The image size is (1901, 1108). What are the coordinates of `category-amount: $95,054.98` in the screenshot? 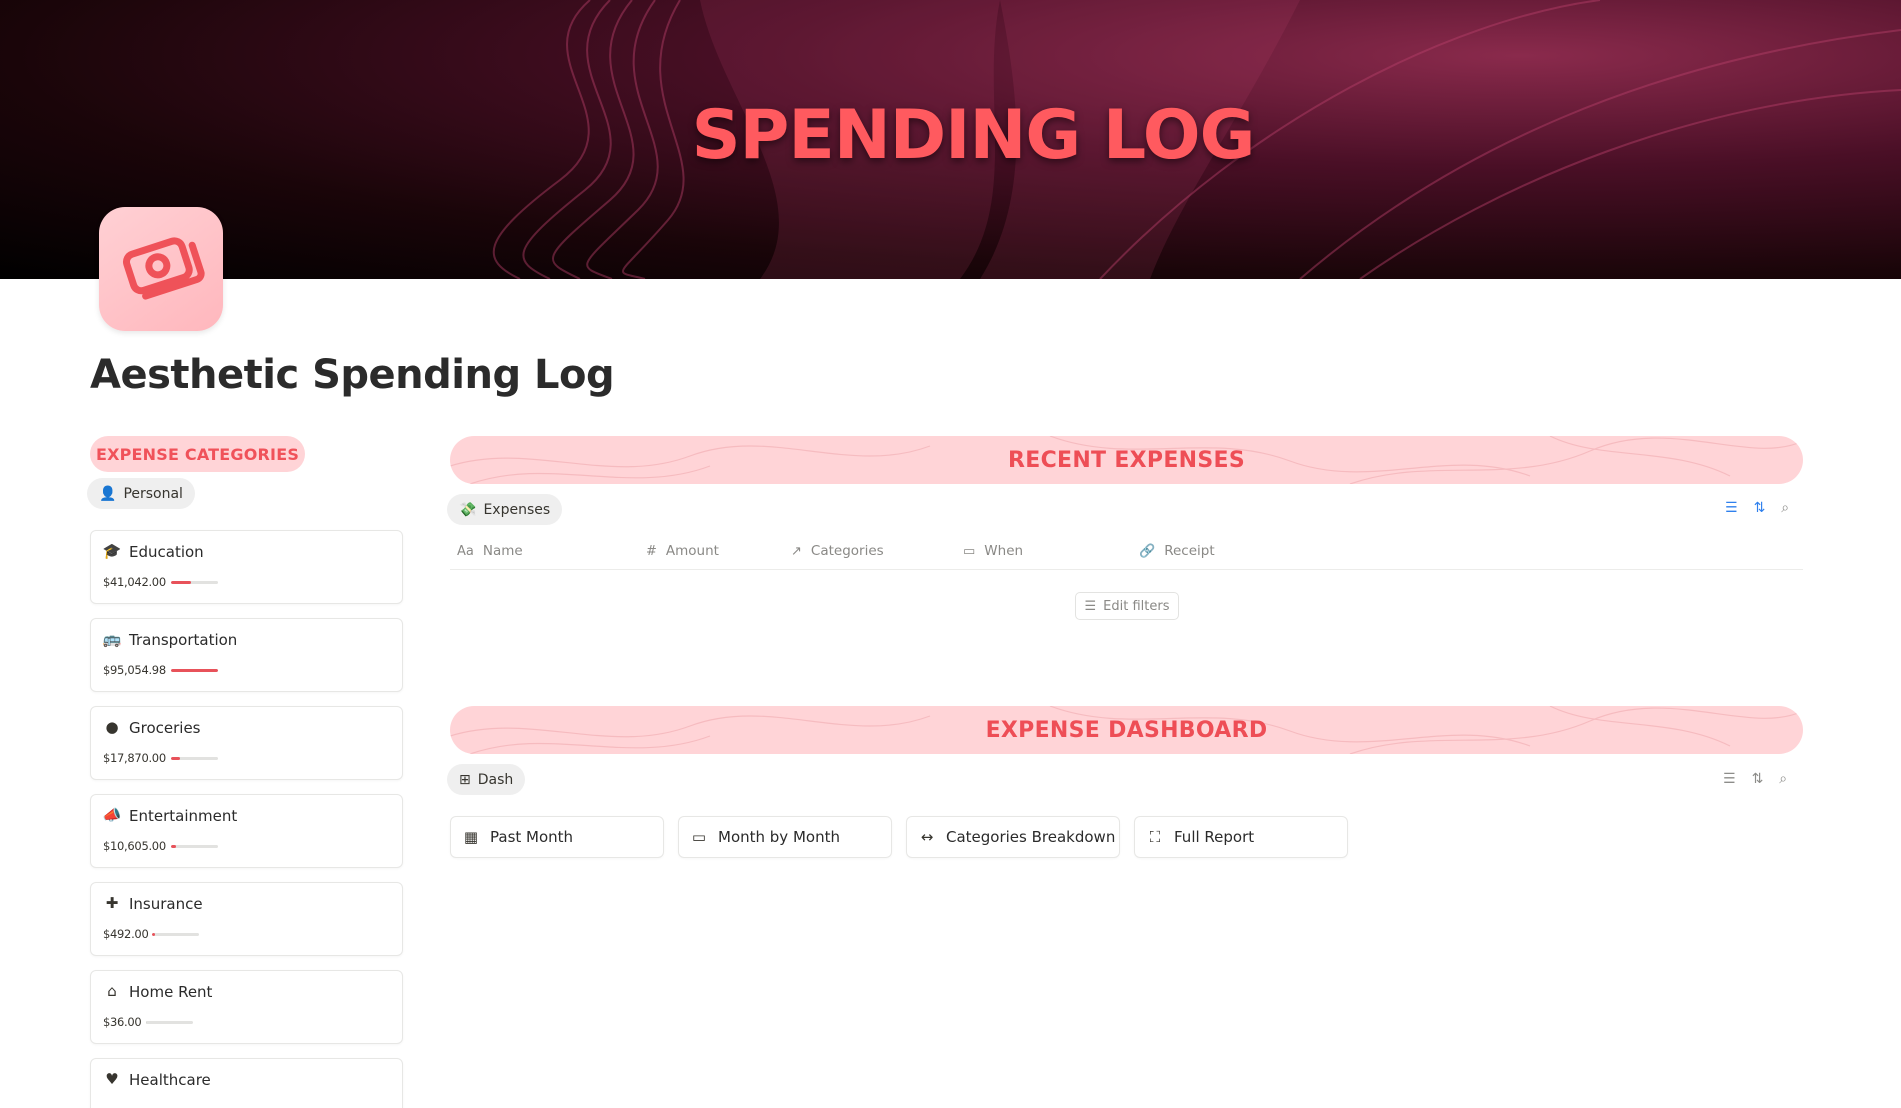 It's located at (134, 670).